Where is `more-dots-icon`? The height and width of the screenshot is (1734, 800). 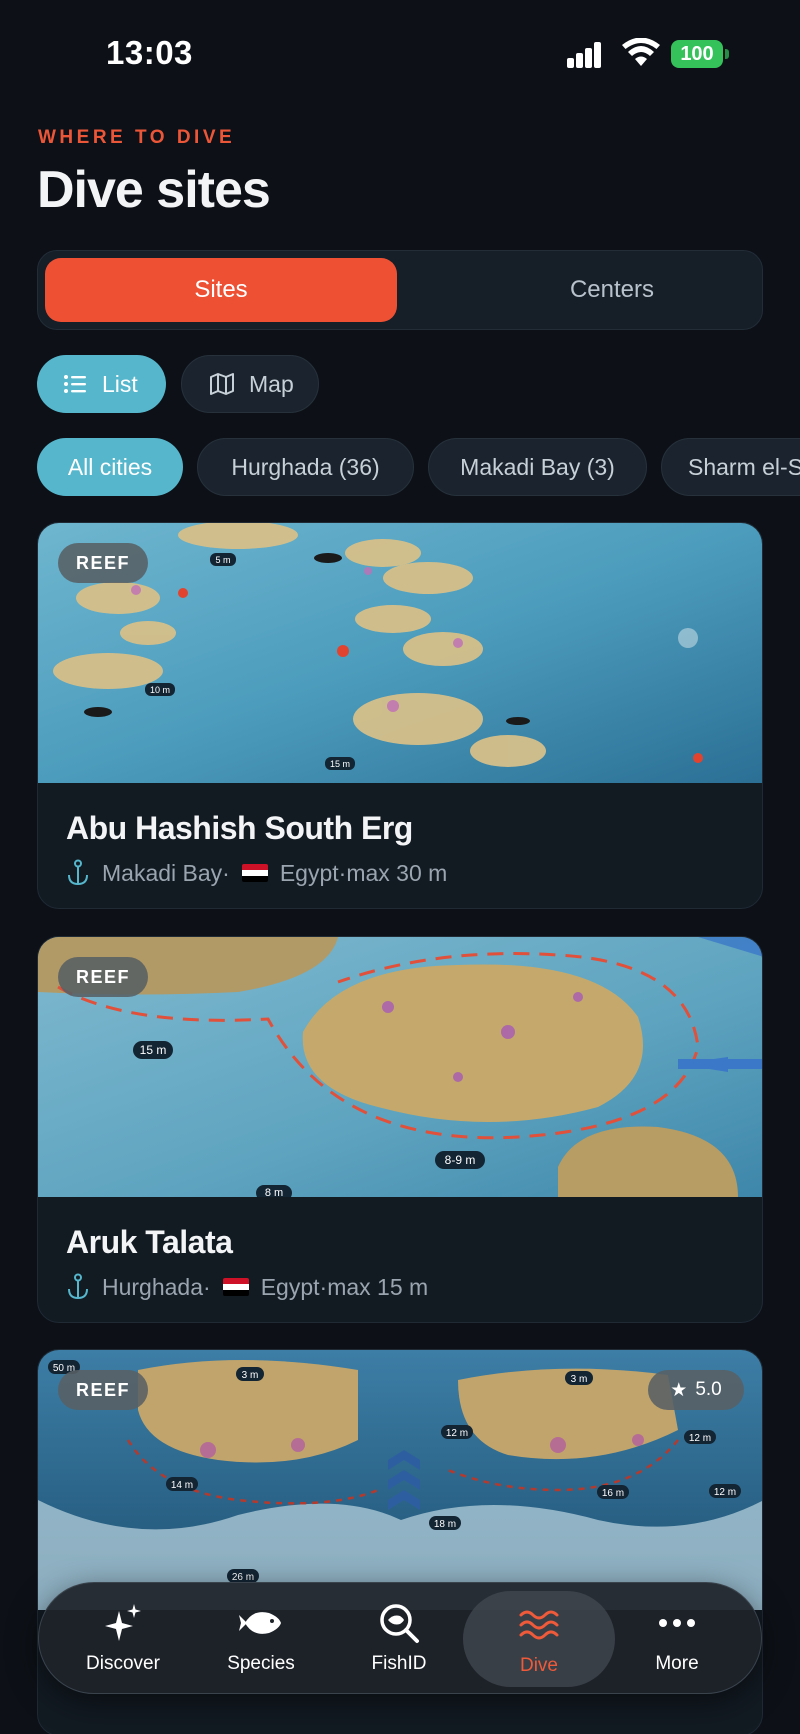 more-dots-icon is located at coordinates (677, 1623).